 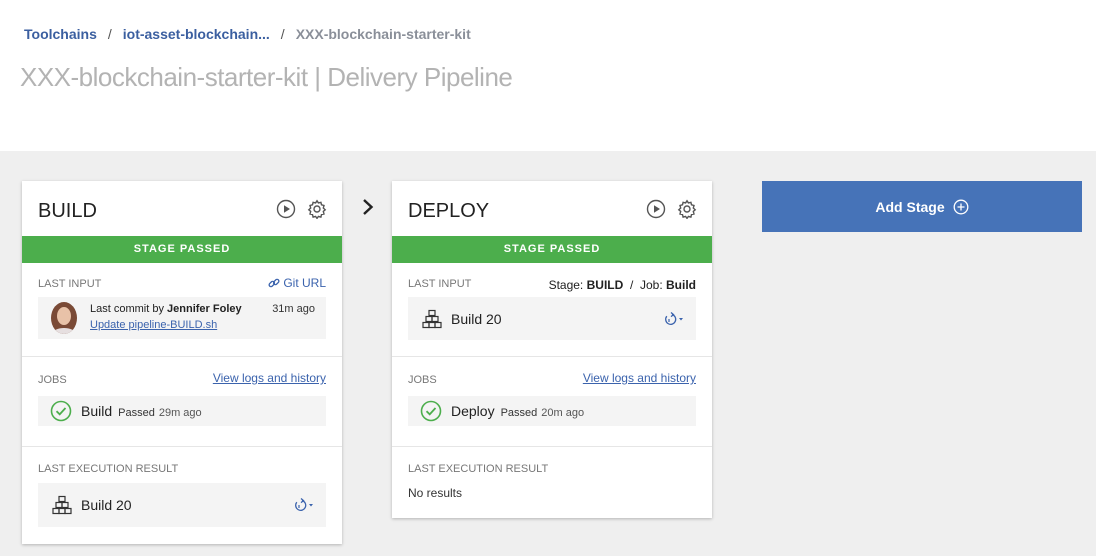 I want to click on commit-time: 31m ago, so click(x=293, y=309).